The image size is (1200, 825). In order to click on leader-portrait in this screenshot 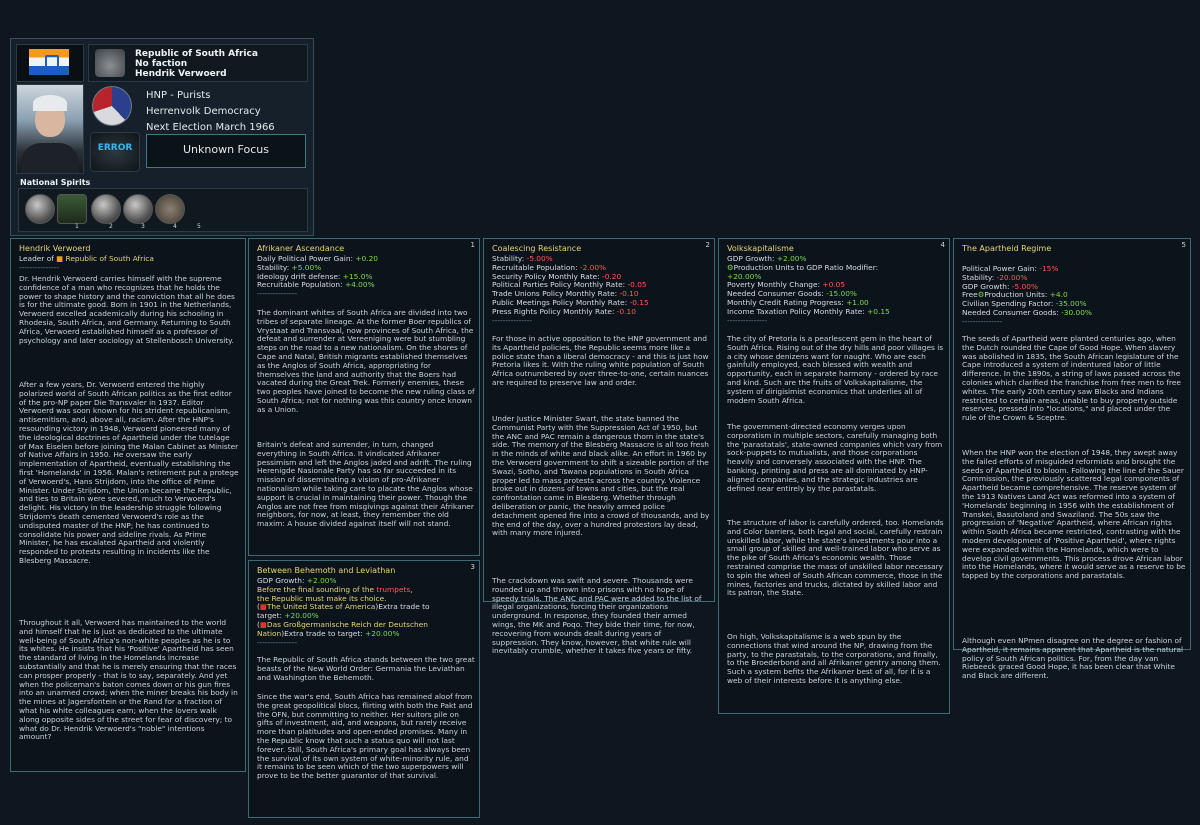, I will do `click(50, 129)`.